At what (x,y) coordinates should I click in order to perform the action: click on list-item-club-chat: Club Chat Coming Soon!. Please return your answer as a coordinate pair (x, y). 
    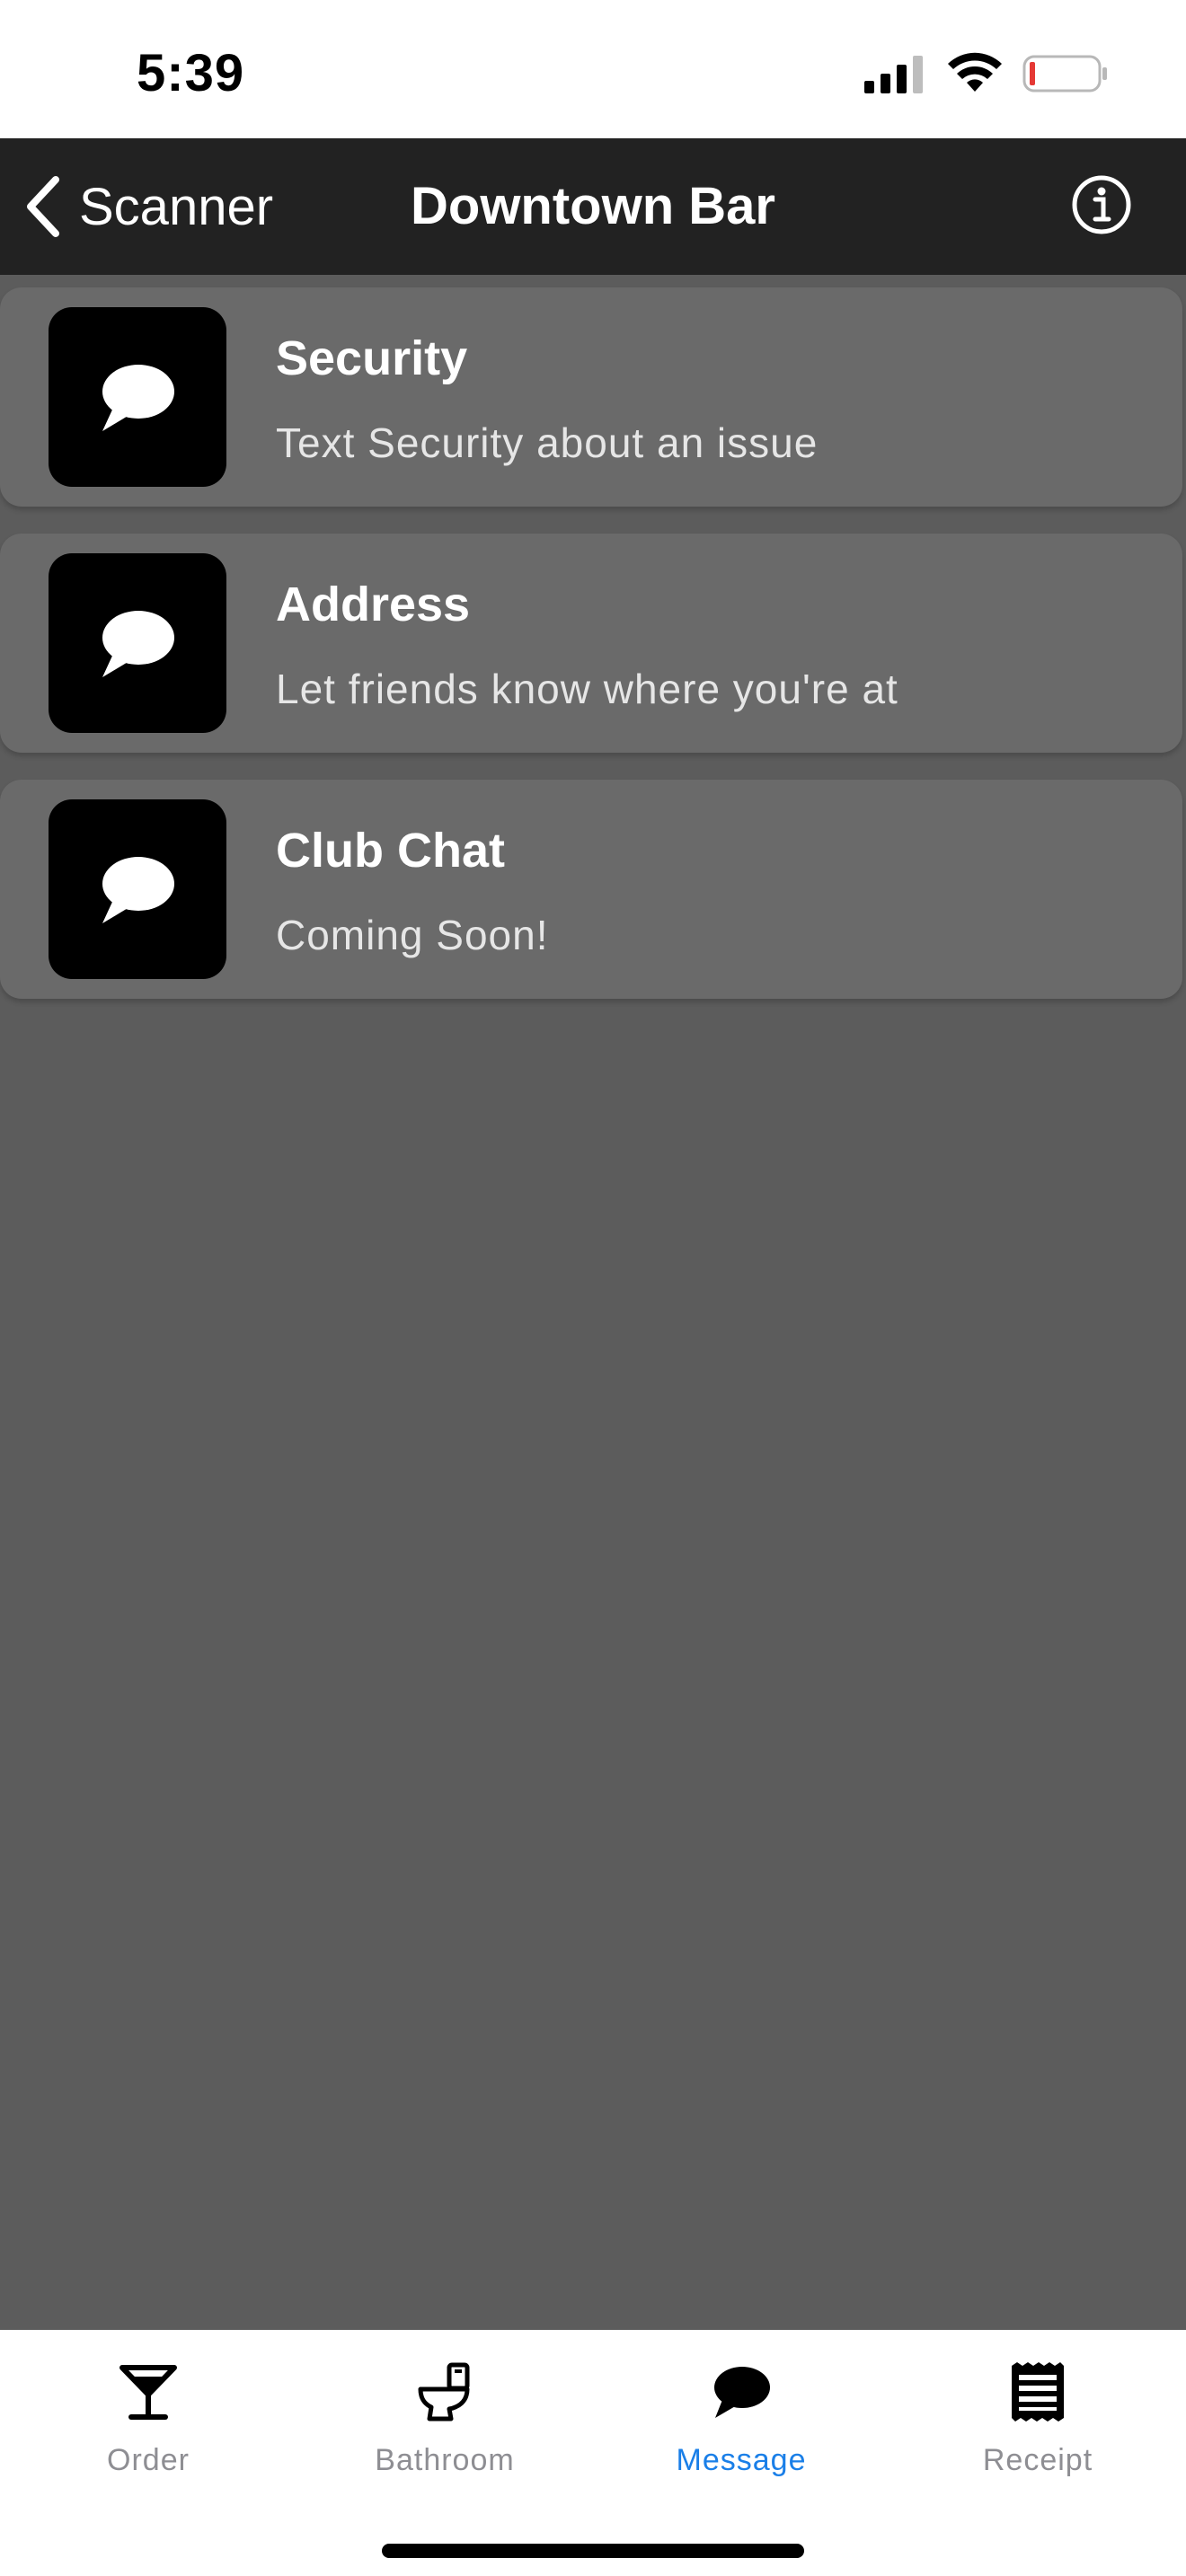
    Looking at the image, I should click on (591, 889).